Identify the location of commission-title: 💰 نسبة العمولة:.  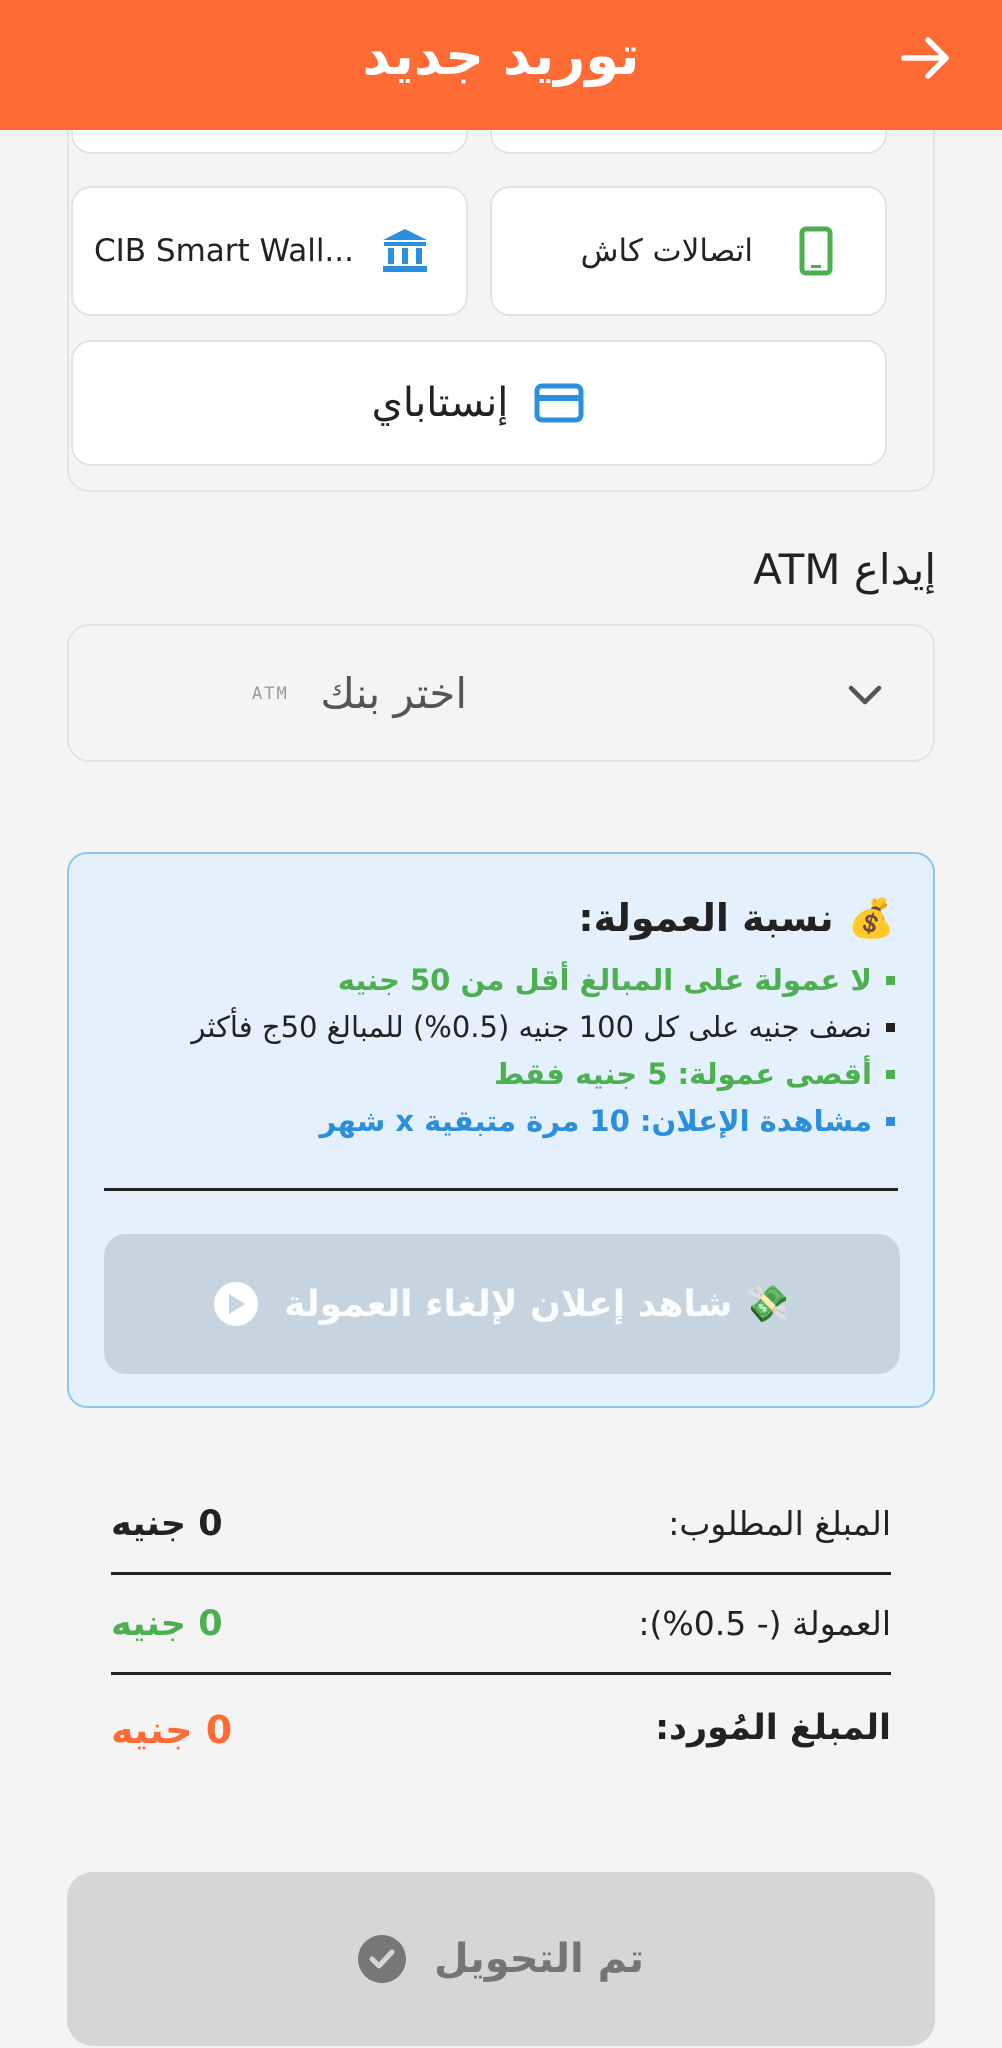
(736, 918).